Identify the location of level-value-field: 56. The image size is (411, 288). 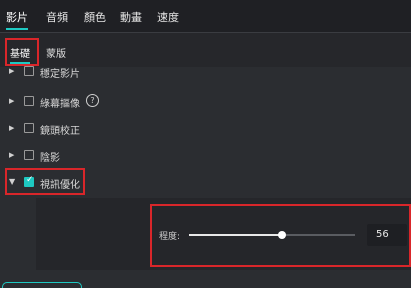
(387, 235).